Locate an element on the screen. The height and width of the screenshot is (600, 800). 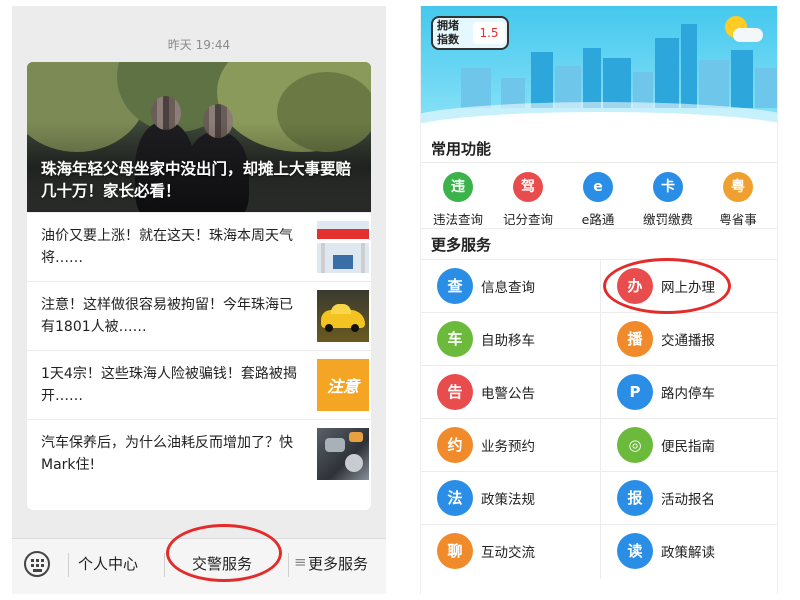
notice-thumbnail: 注意 is located at coordinates (343, 385).